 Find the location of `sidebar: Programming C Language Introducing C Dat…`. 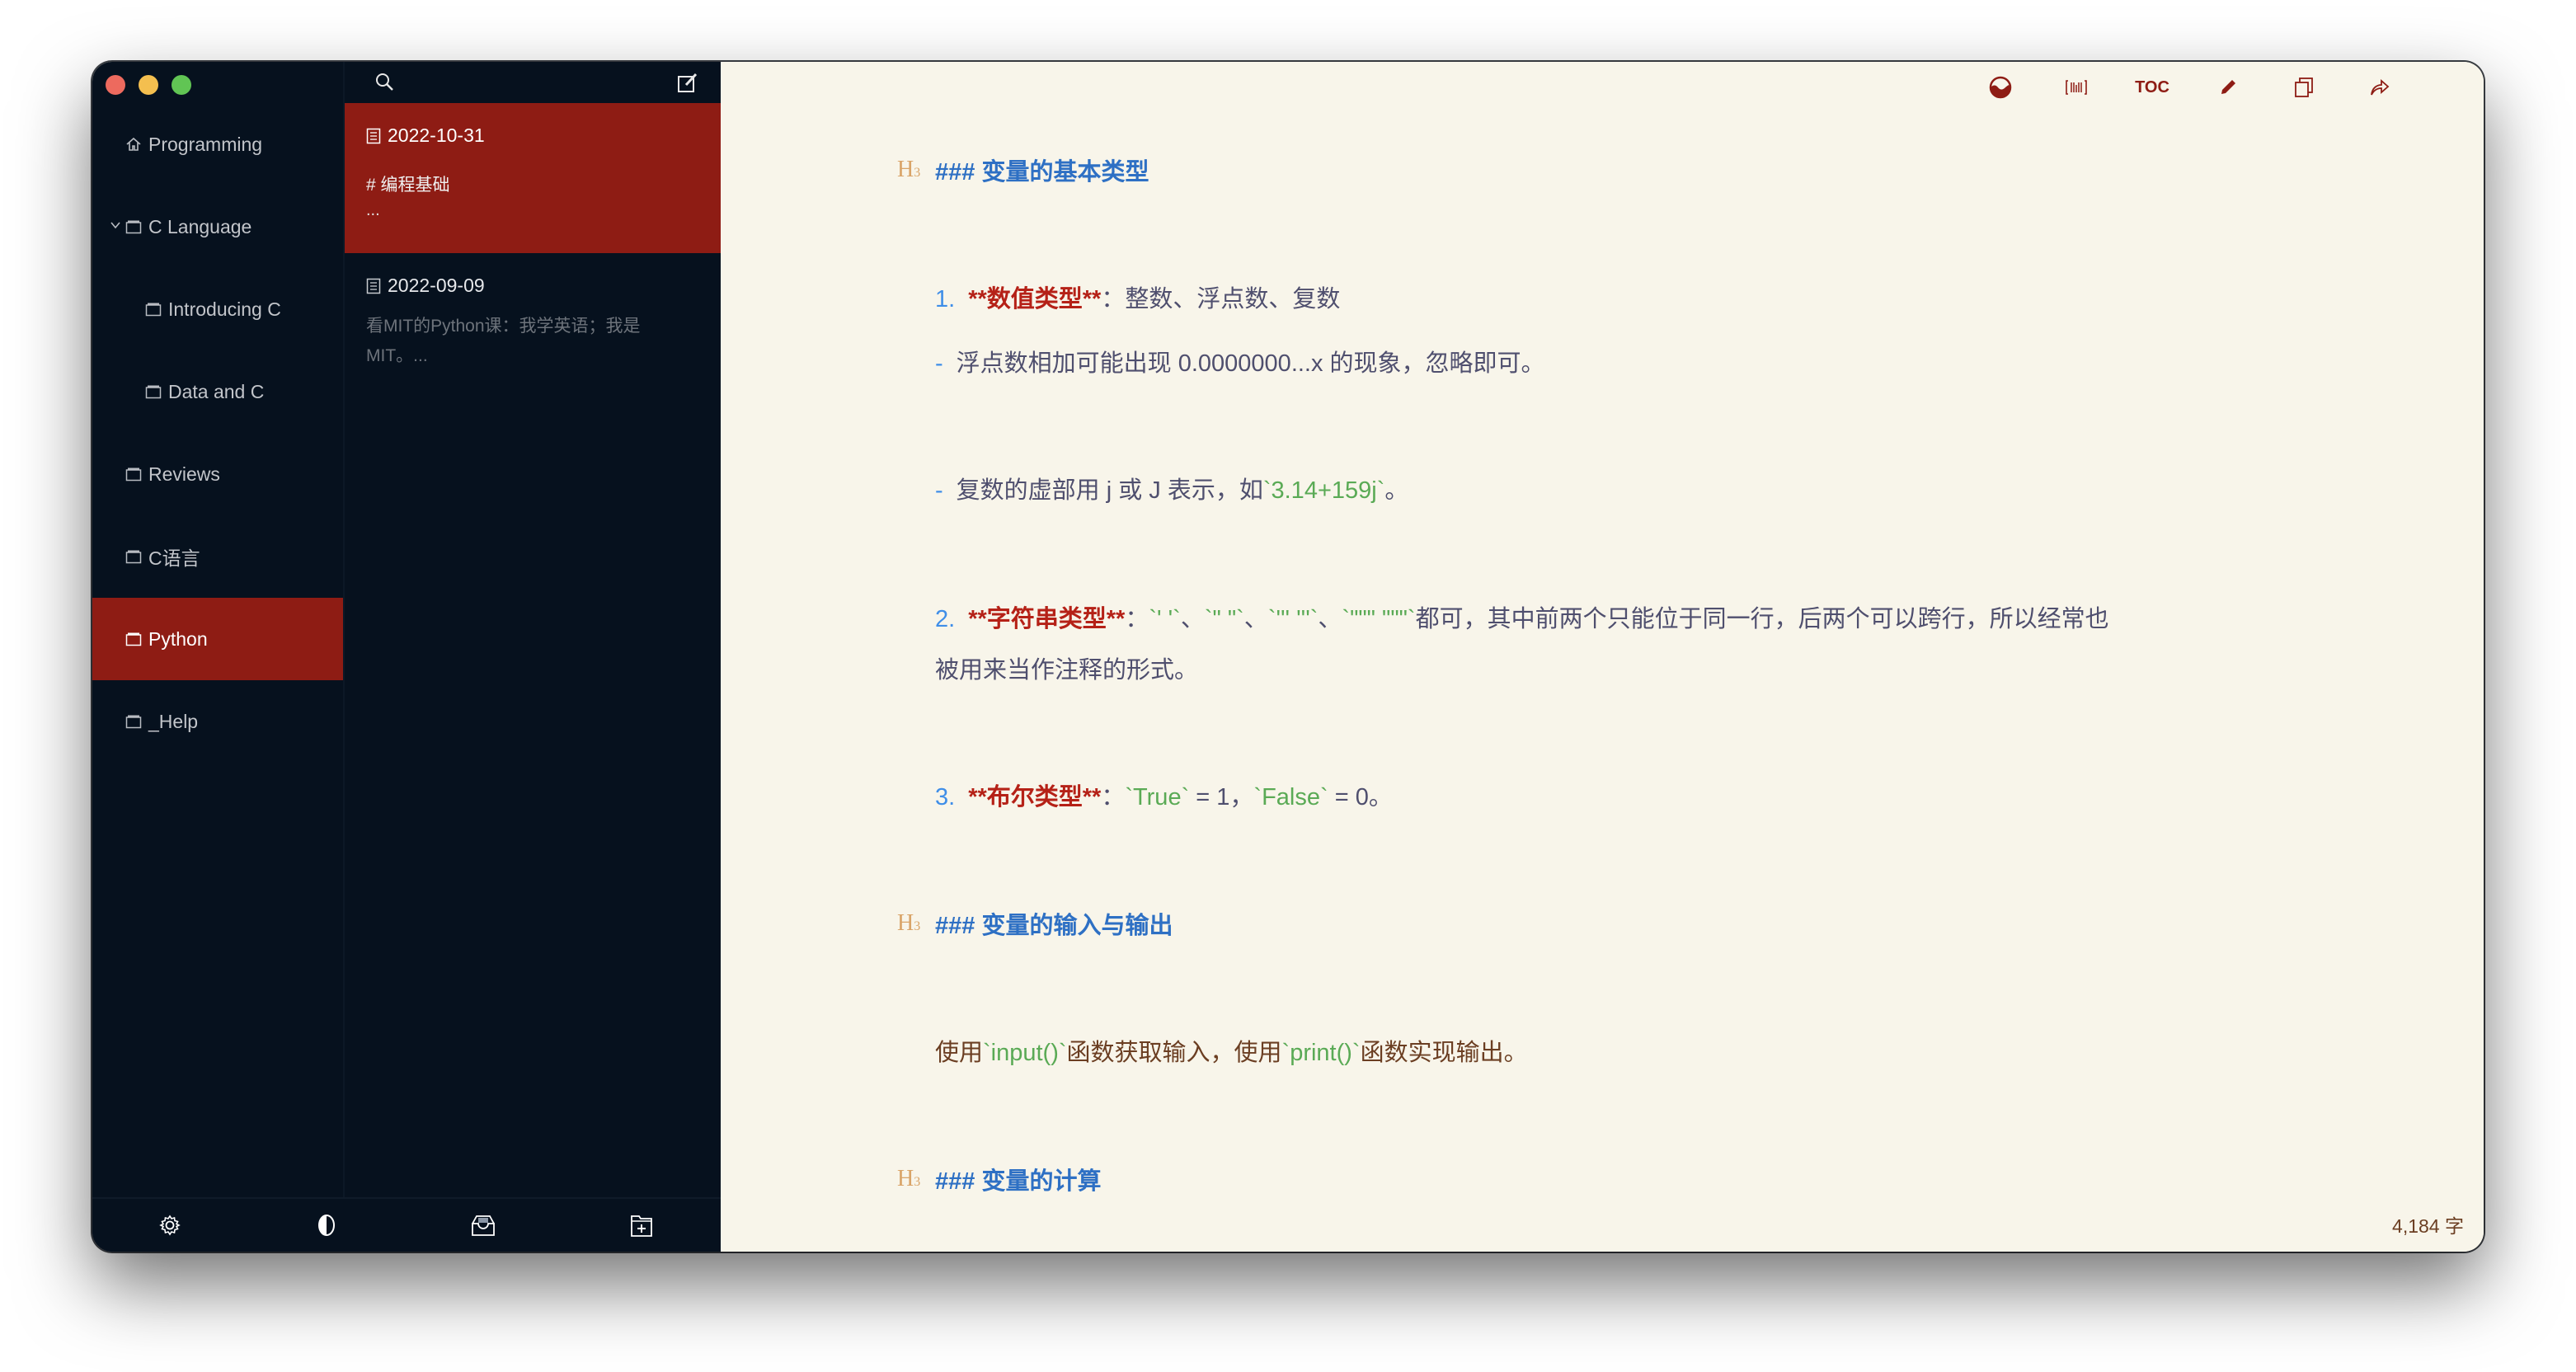

sidebar: Programming C Language Introducing C Dat… is located at coordinates (218, 657).